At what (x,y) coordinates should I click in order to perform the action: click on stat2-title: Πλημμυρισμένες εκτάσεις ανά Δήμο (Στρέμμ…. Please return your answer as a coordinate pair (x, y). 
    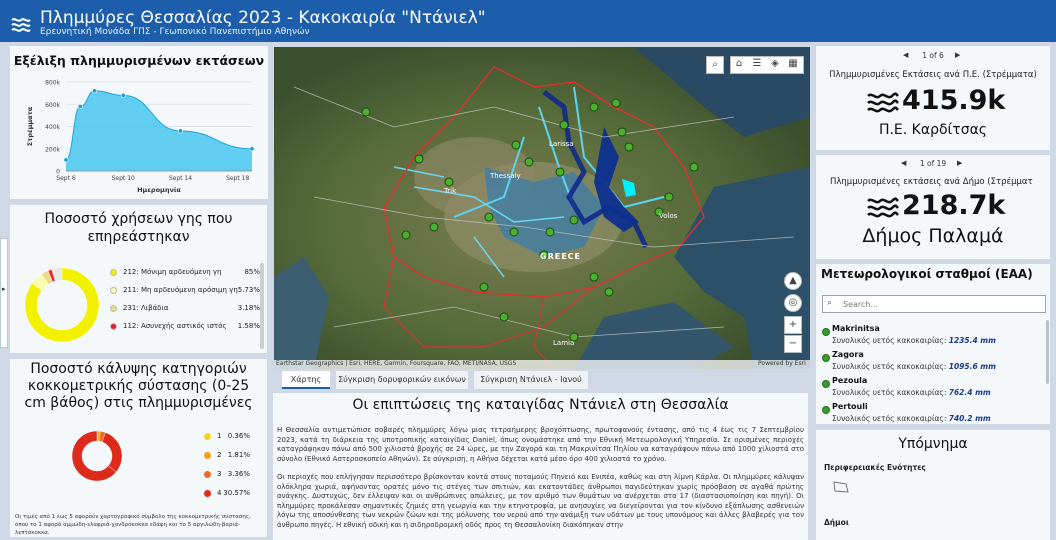
    Looking at the image, I should click on (931, 182).